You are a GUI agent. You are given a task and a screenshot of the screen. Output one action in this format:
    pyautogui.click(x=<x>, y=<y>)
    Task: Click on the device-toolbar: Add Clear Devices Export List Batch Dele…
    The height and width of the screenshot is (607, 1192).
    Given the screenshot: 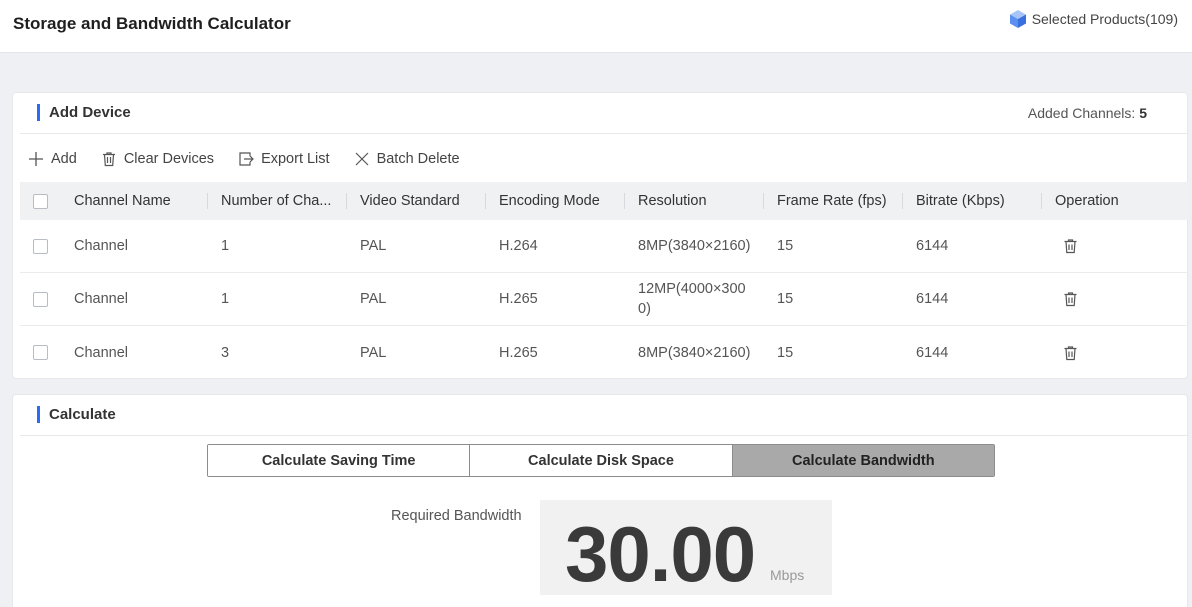 What is the action you would take?
    pyautogui.click(x=256, y=159)
    